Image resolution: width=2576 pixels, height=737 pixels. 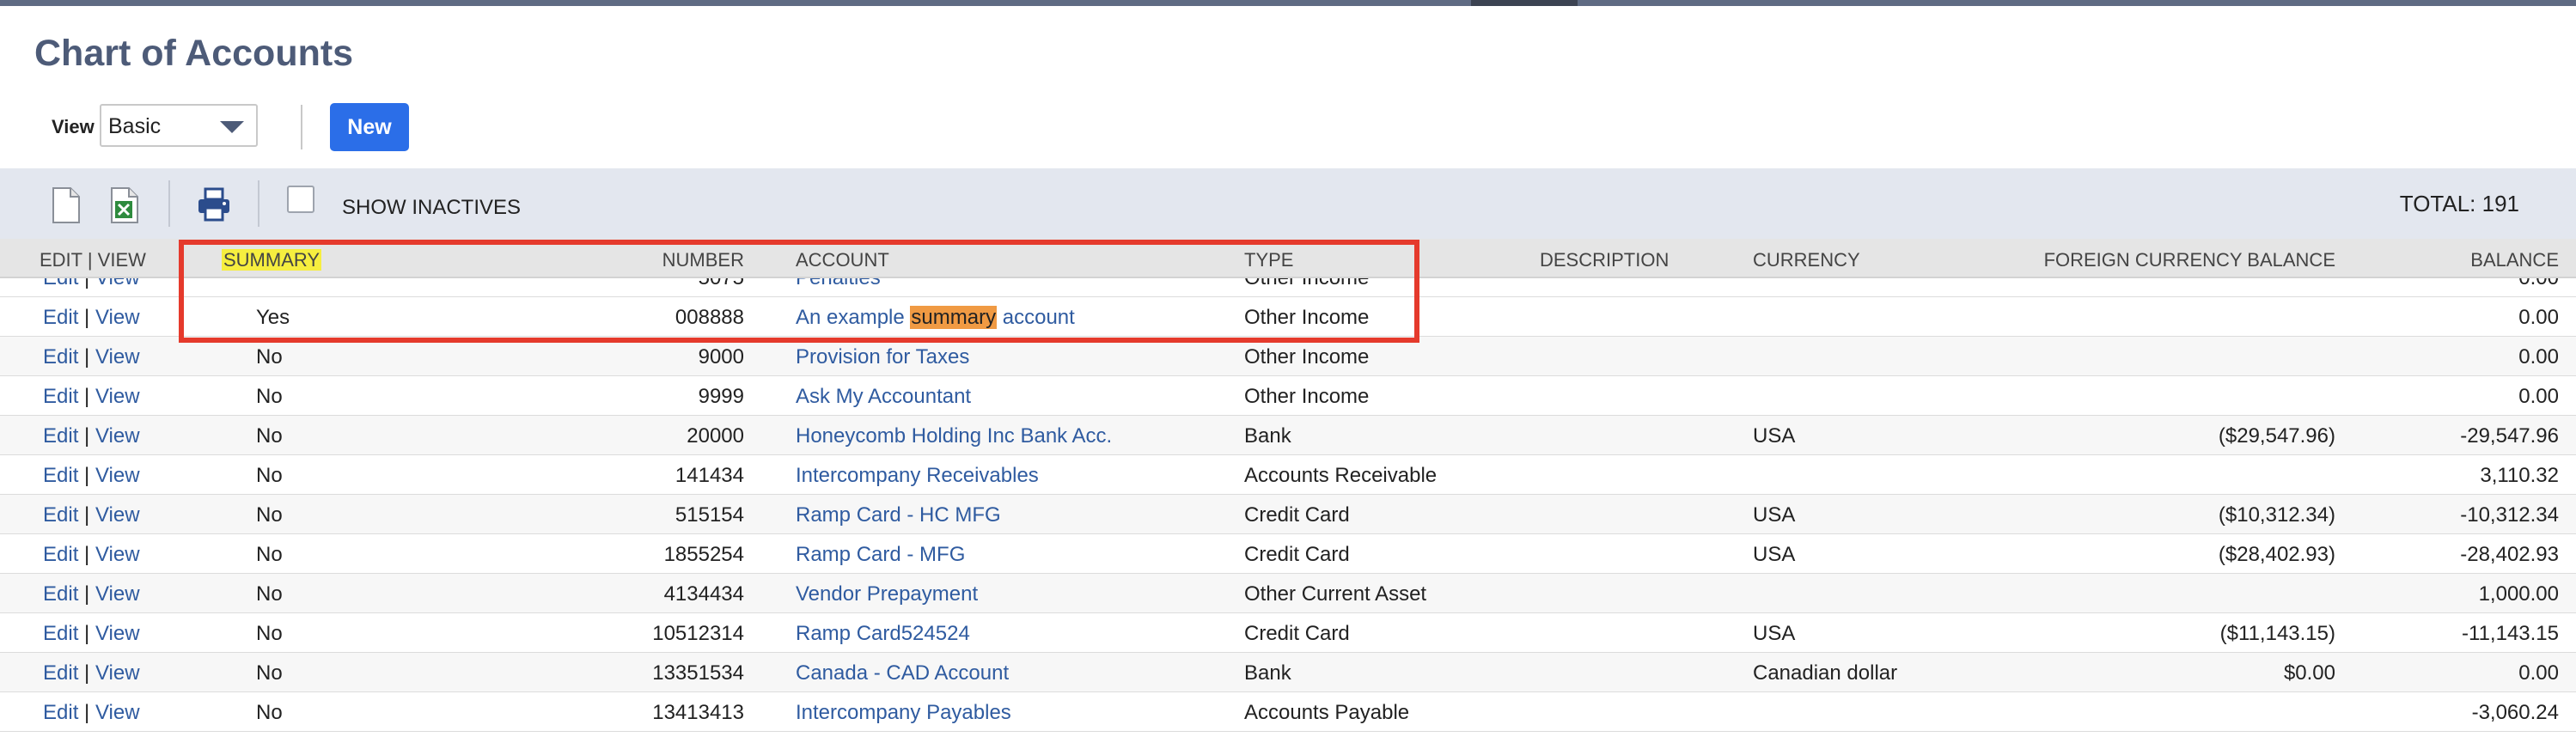 What do you see at coordinates (838, 284) in the screenshot?
I see `account-name-link: Penalties` at bounding box center [838, 284].